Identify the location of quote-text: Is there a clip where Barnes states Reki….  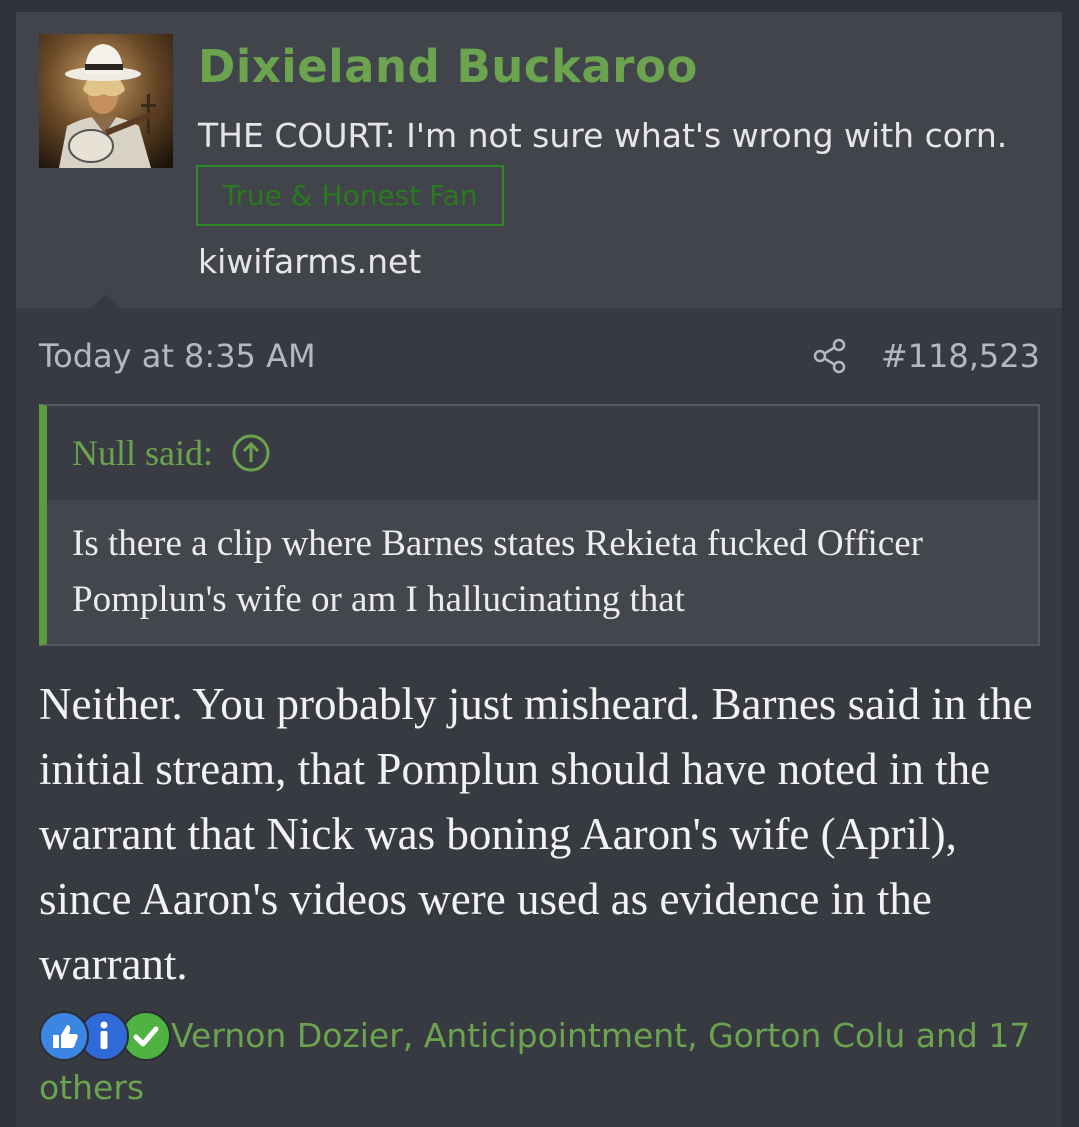
(497, 571).